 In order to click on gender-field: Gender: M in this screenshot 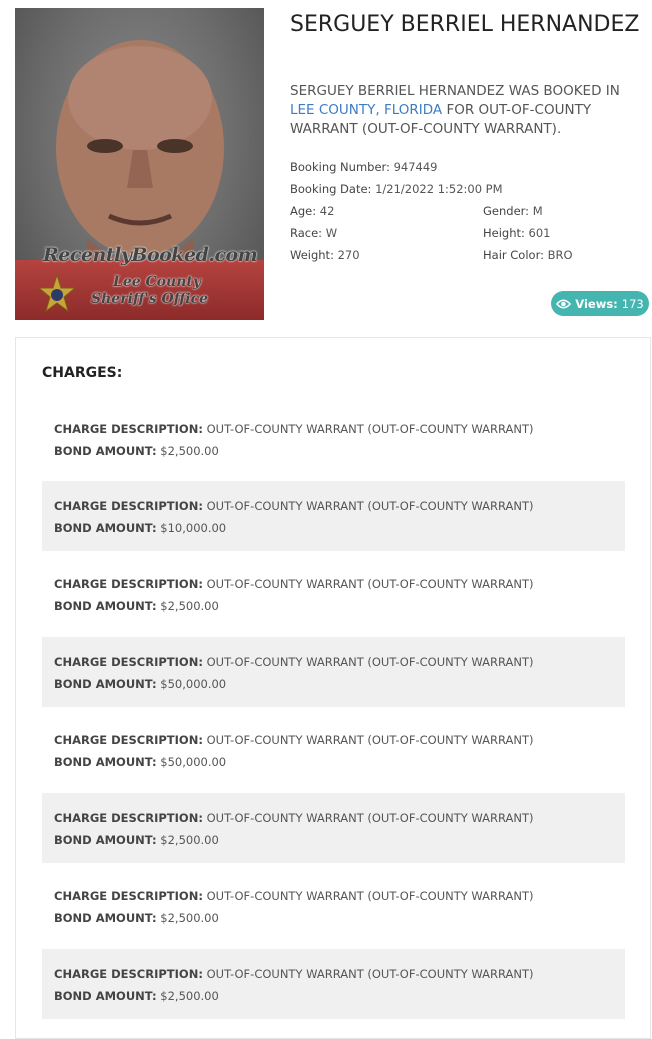, I will do `click(513, 211)`.